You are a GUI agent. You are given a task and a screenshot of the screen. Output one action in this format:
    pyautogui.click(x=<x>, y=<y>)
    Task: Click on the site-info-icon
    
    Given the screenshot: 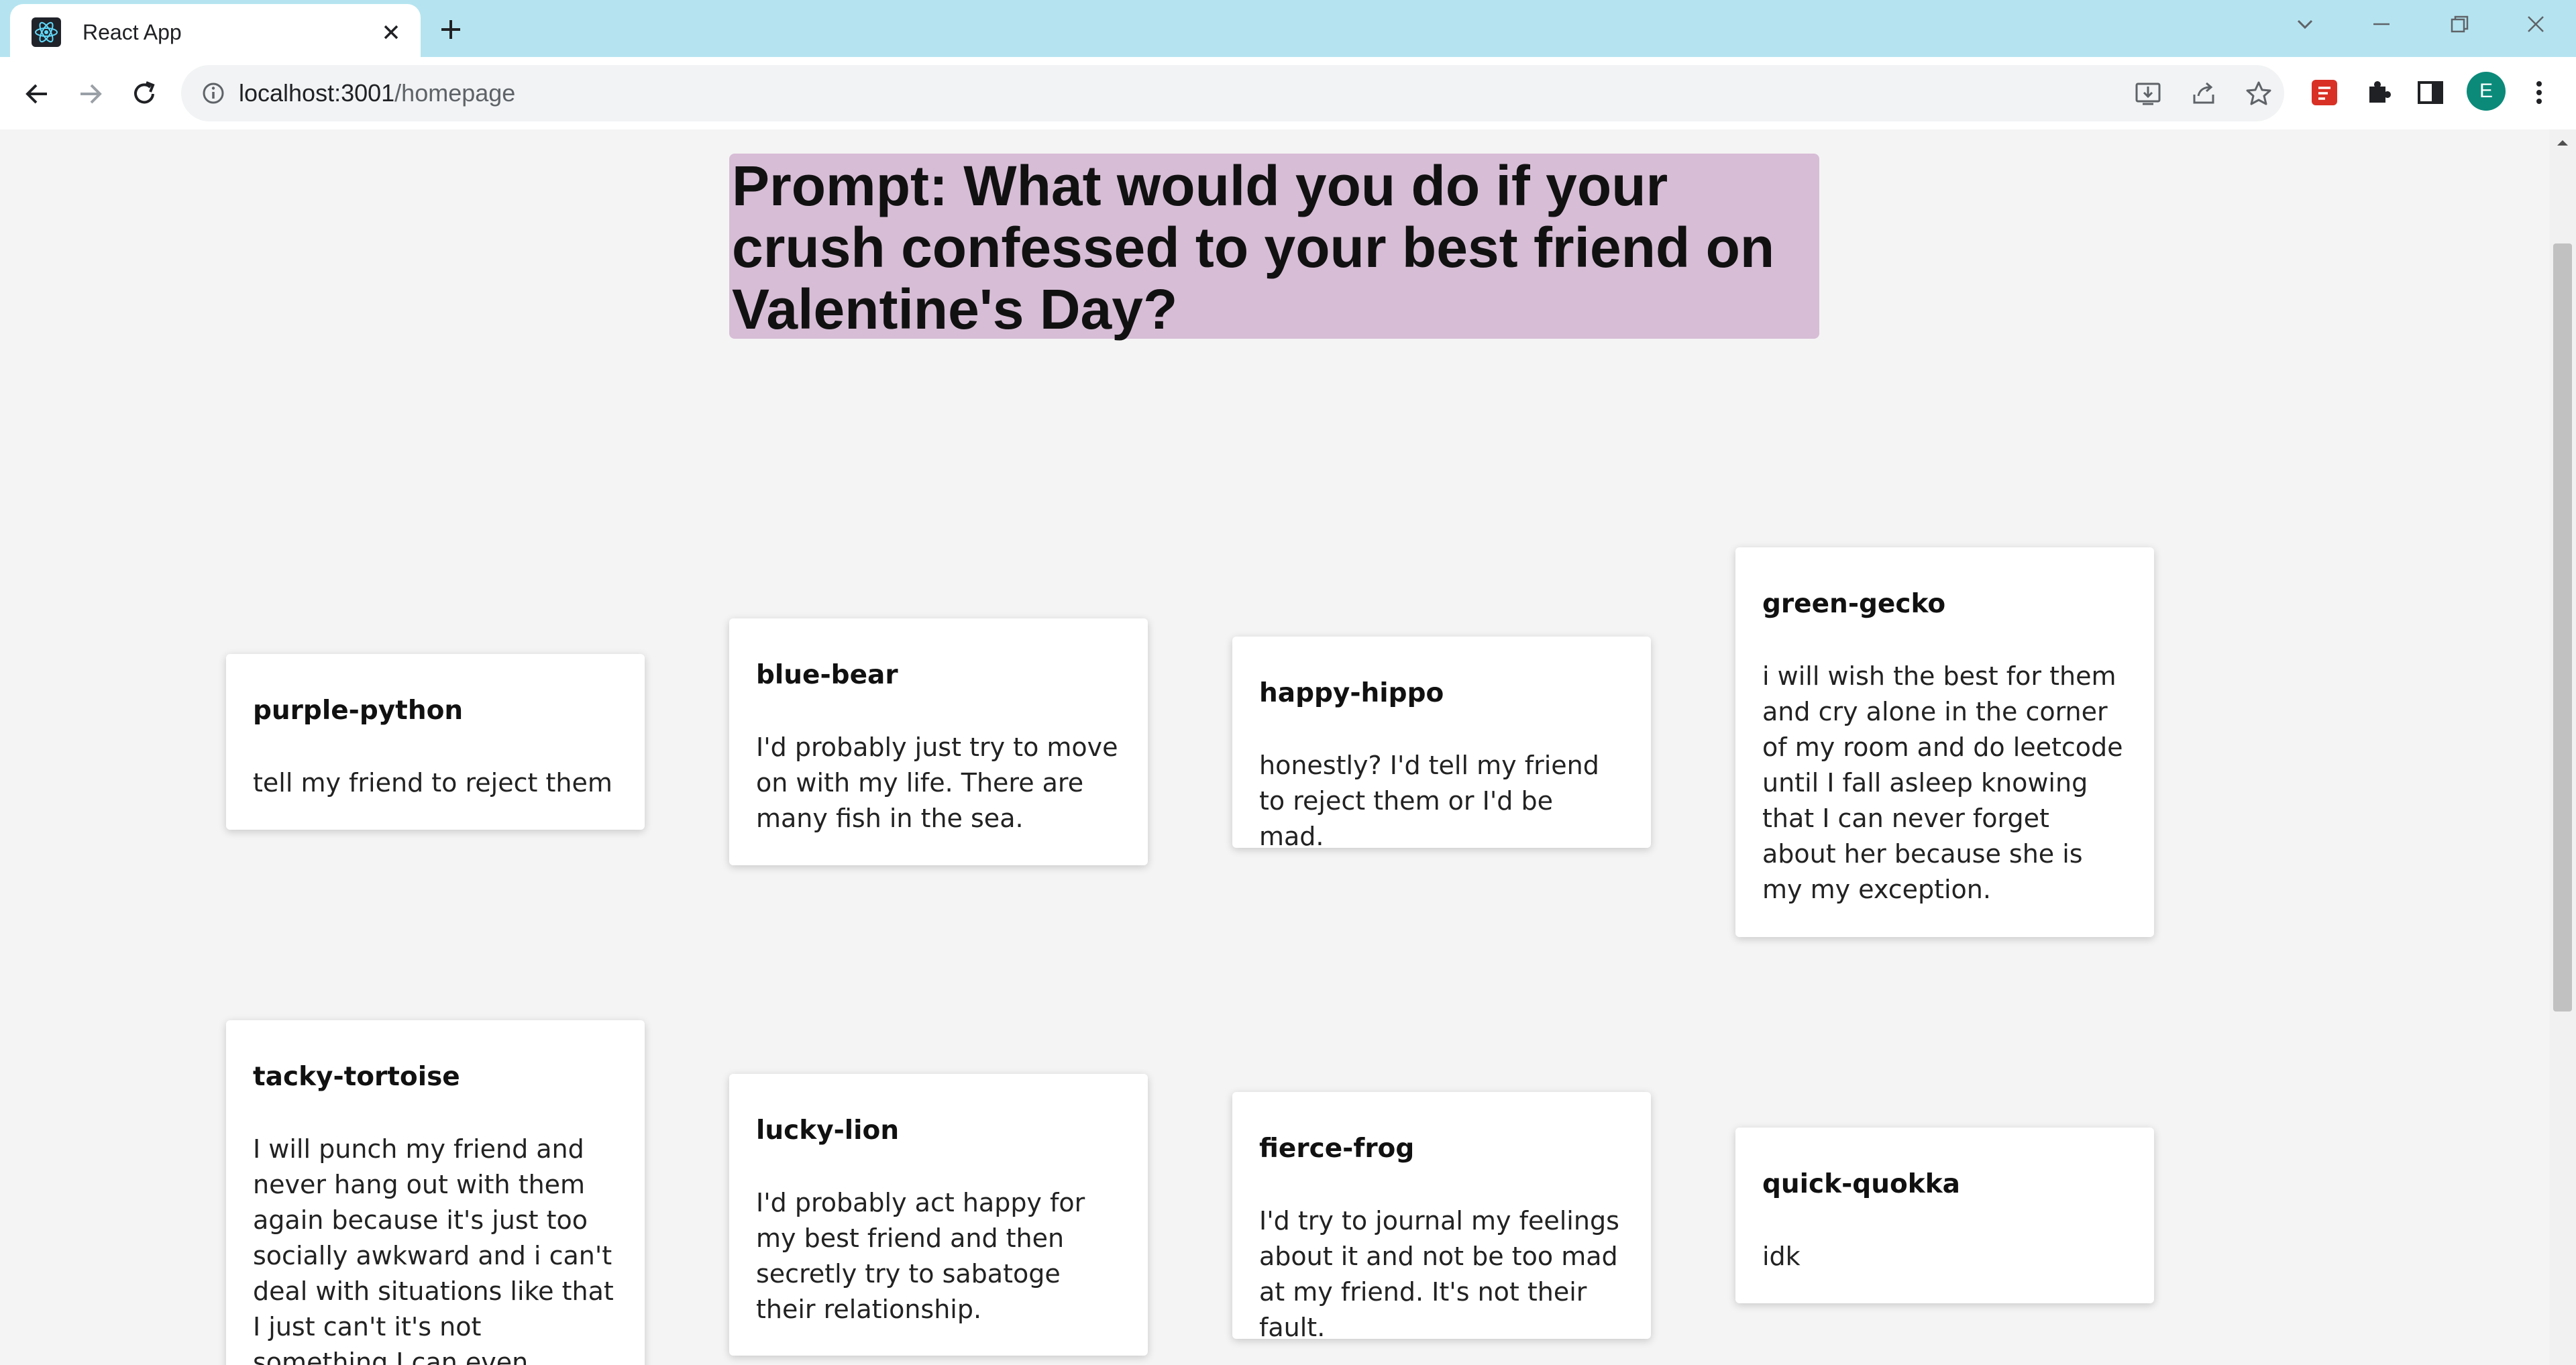 What is the action you would take?
    pyautogui.click(x=213, y=94)
    